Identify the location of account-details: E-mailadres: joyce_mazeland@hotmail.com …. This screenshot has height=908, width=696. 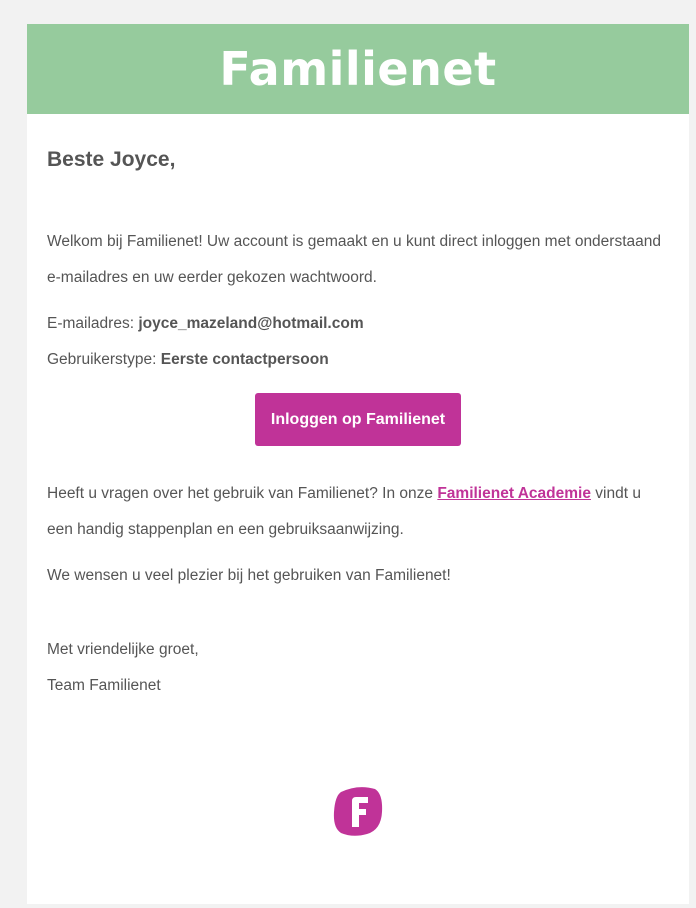
(358, 342).